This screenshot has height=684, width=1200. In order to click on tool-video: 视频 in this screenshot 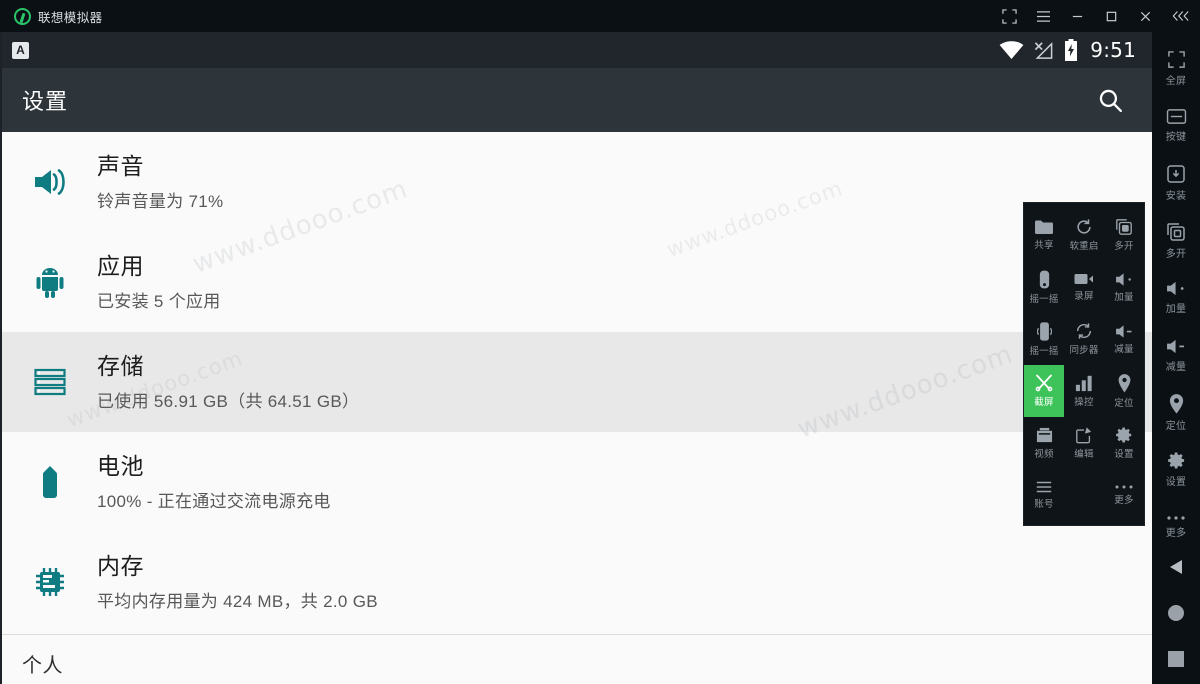, I will do `click(1044, 443)`.